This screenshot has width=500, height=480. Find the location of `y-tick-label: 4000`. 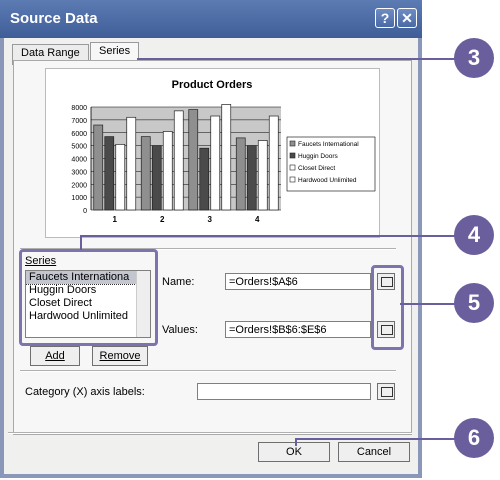

y-tick-label: 4000 is located at coordinates (79, 160).